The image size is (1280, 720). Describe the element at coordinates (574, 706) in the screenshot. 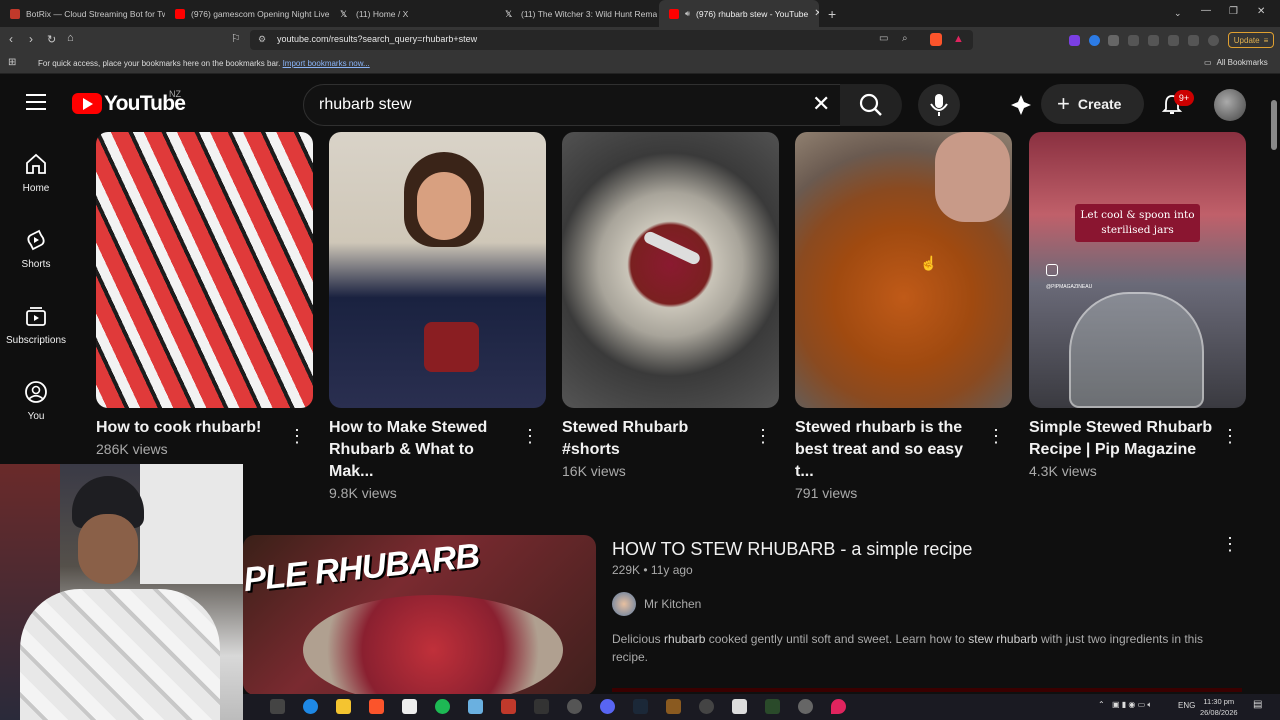

I see `xbox-icon` at that location.